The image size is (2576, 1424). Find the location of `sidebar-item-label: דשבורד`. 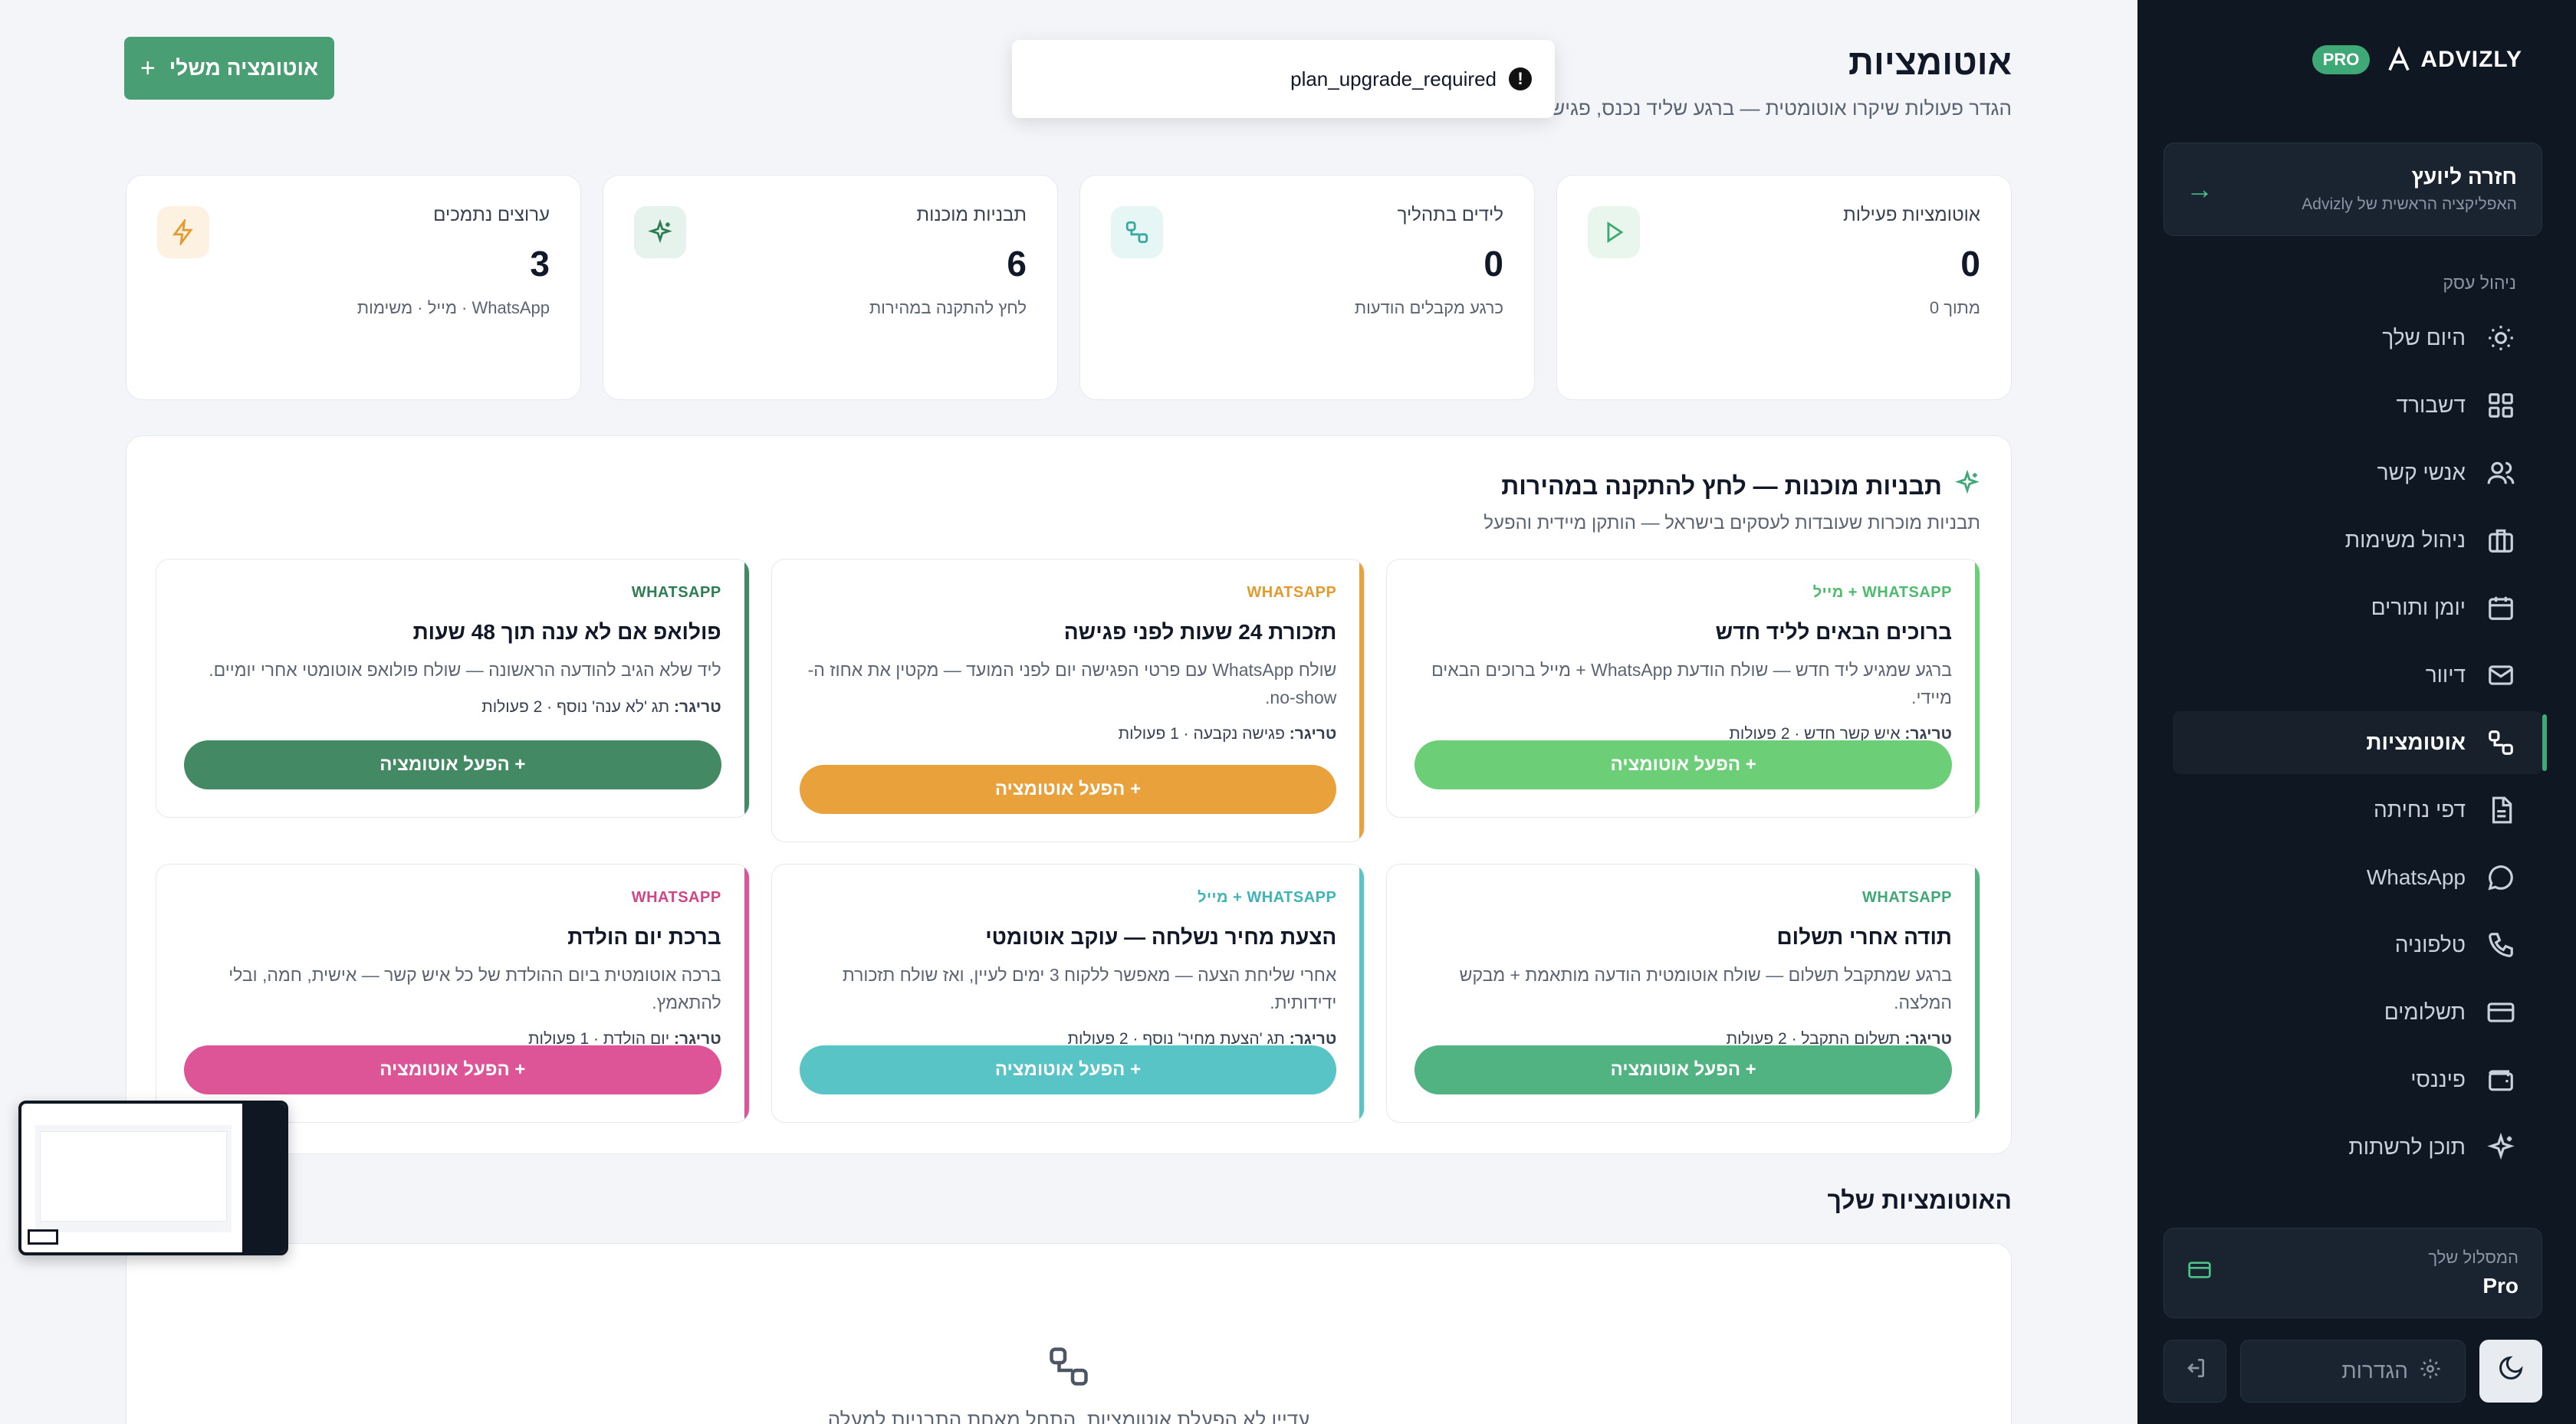

sidebar-item-label: דשבורד is located at coordinates (2431, 405).